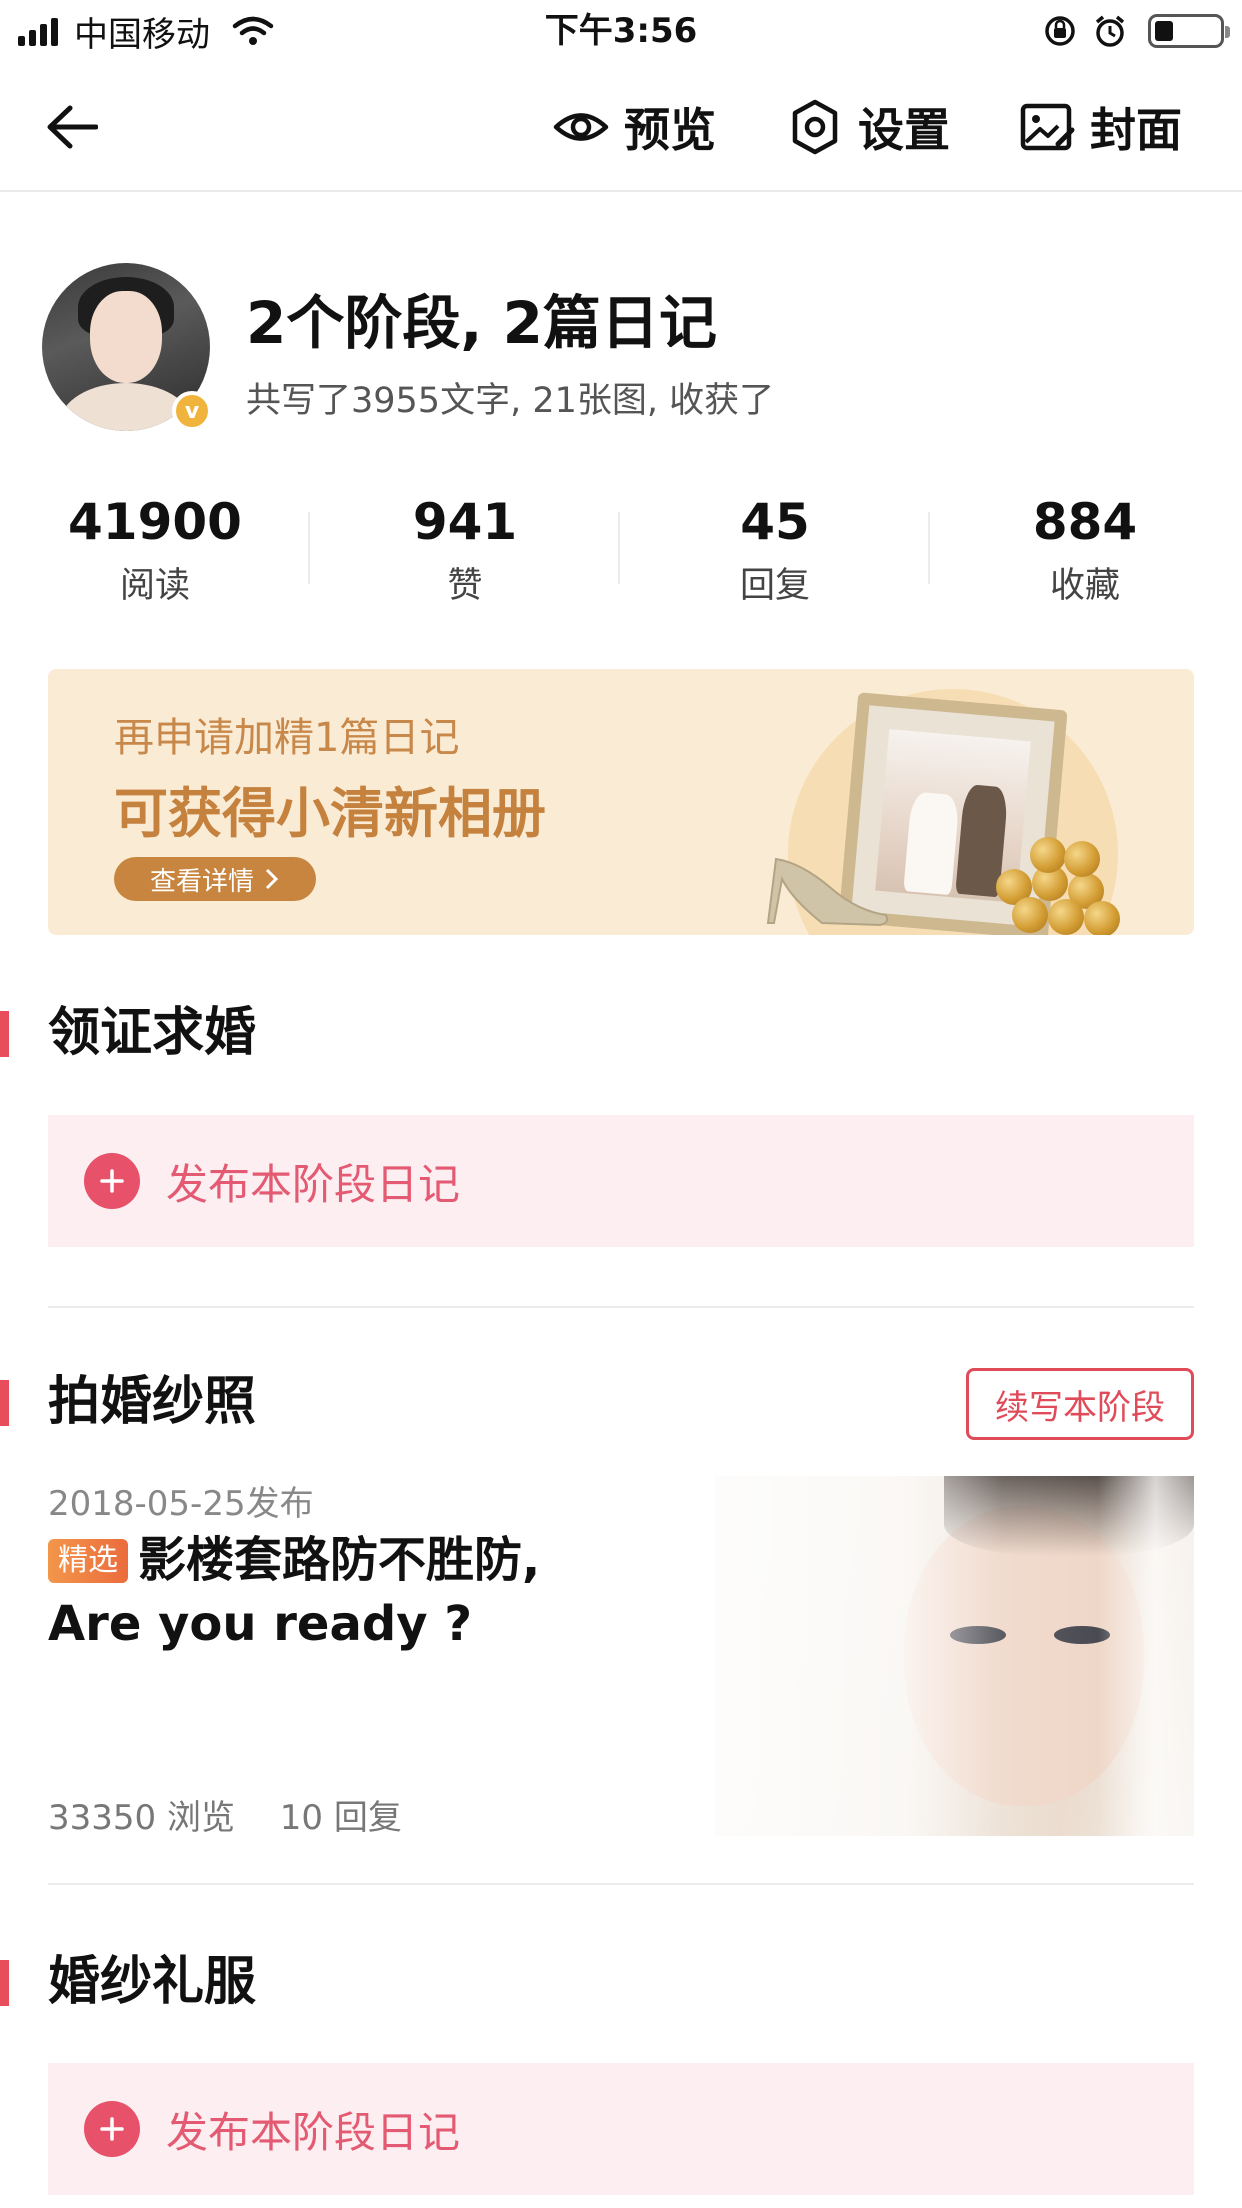 This screenshot has width=1242, height=2208. What do you see at coordinates (904, 130) in the screenshot?
I see `settings-label: 设置` at bounding box center [904, 130].